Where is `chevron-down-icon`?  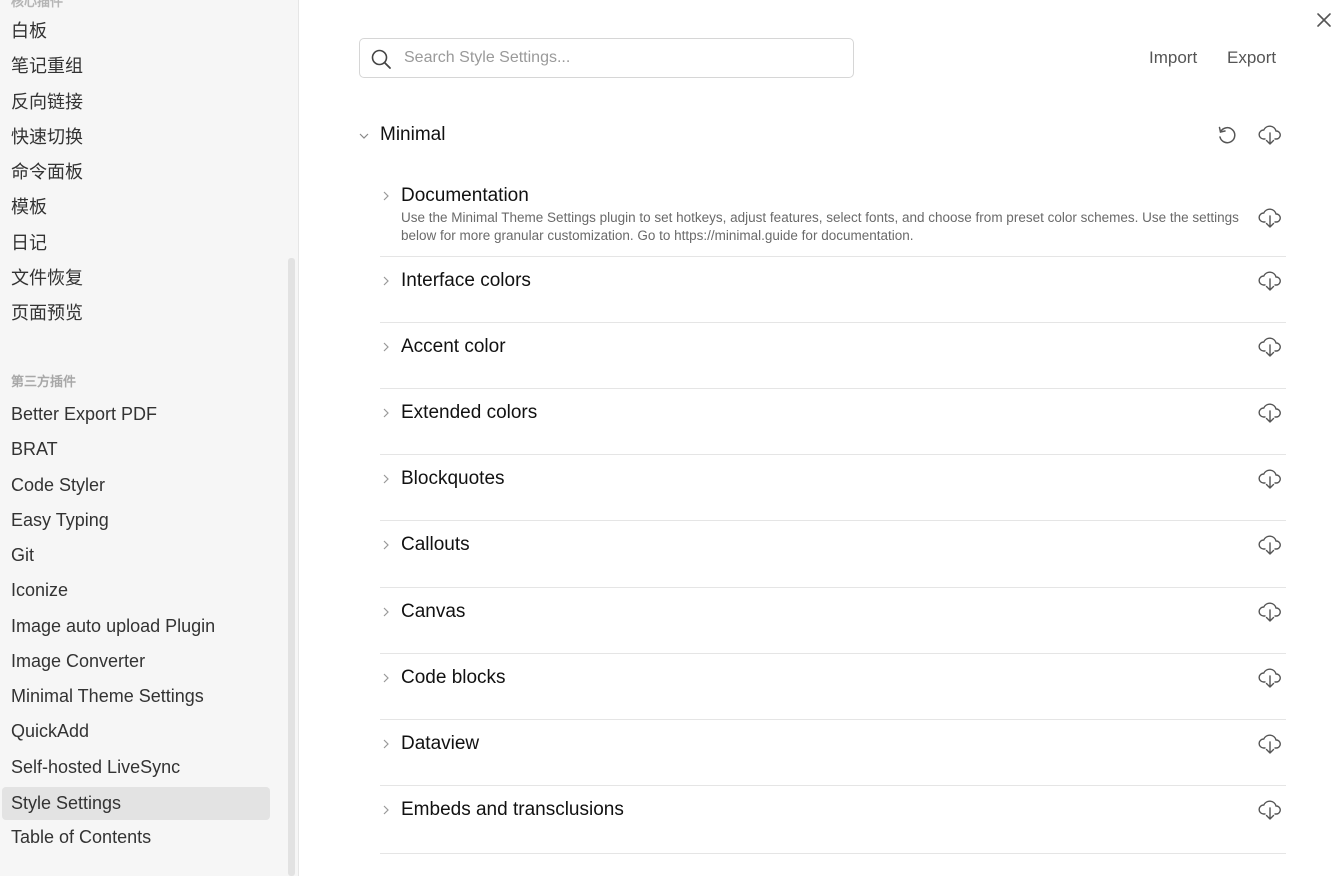 chevron-down-icon is located at coordinates (364, 136).